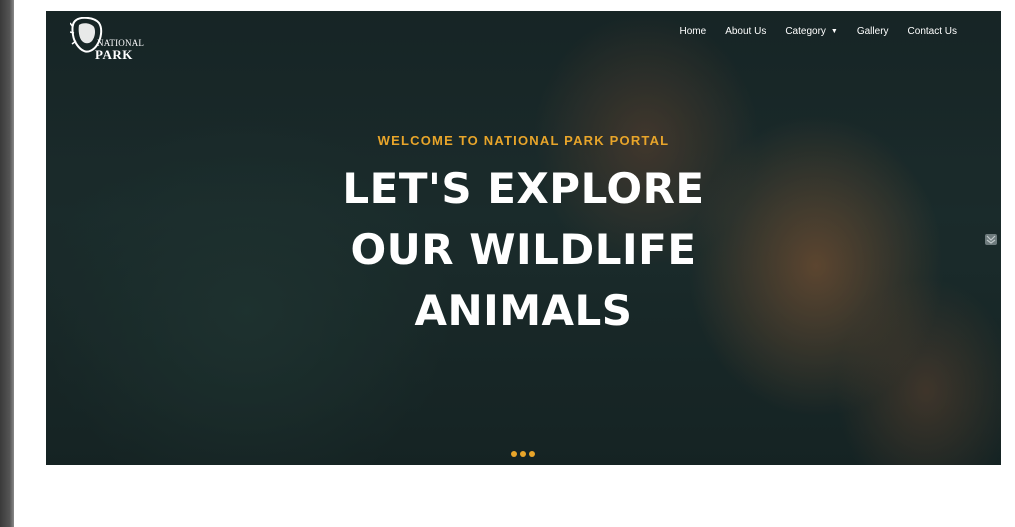  What do you see at coordinates (873, 32) in the screenshot?
I see `nav-gallery: Gallery` at bounding box center [873, 32].